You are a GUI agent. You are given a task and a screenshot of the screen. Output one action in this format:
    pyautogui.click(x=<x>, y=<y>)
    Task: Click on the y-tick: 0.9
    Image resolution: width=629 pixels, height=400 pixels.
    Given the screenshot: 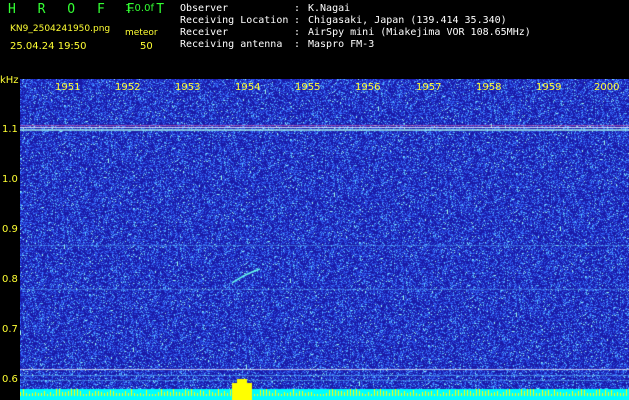 What is the action you would take?
    pyautogui.click(x=10, y=229)
    